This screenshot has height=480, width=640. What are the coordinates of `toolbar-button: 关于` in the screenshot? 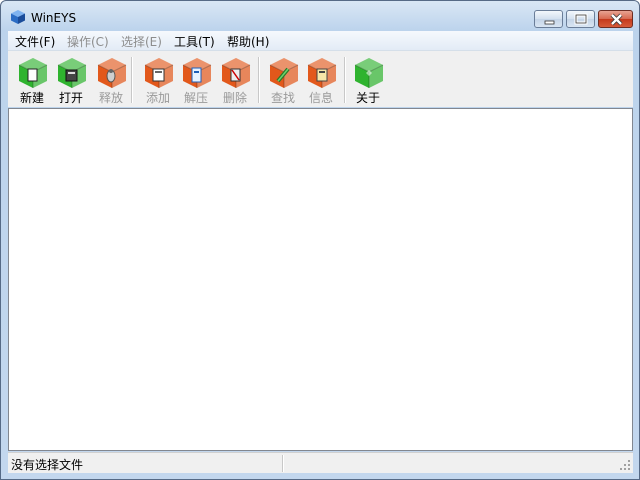 It's located at (368, 80).